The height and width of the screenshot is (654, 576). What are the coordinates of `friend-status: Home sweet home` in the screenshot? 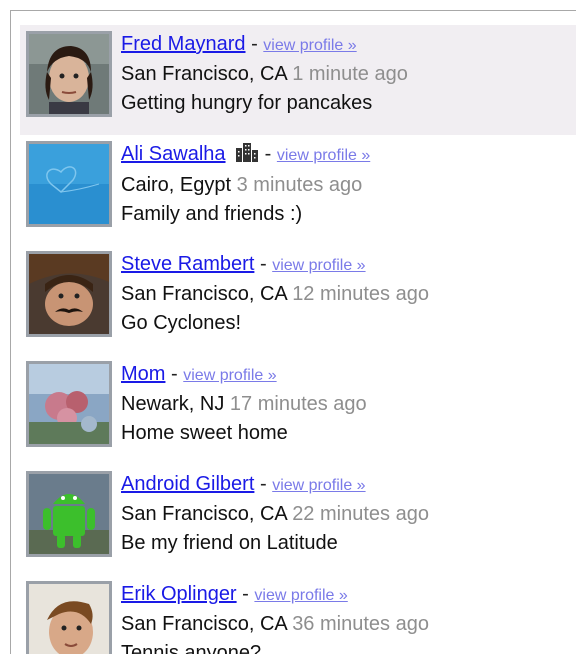 It's located at (204, 433).